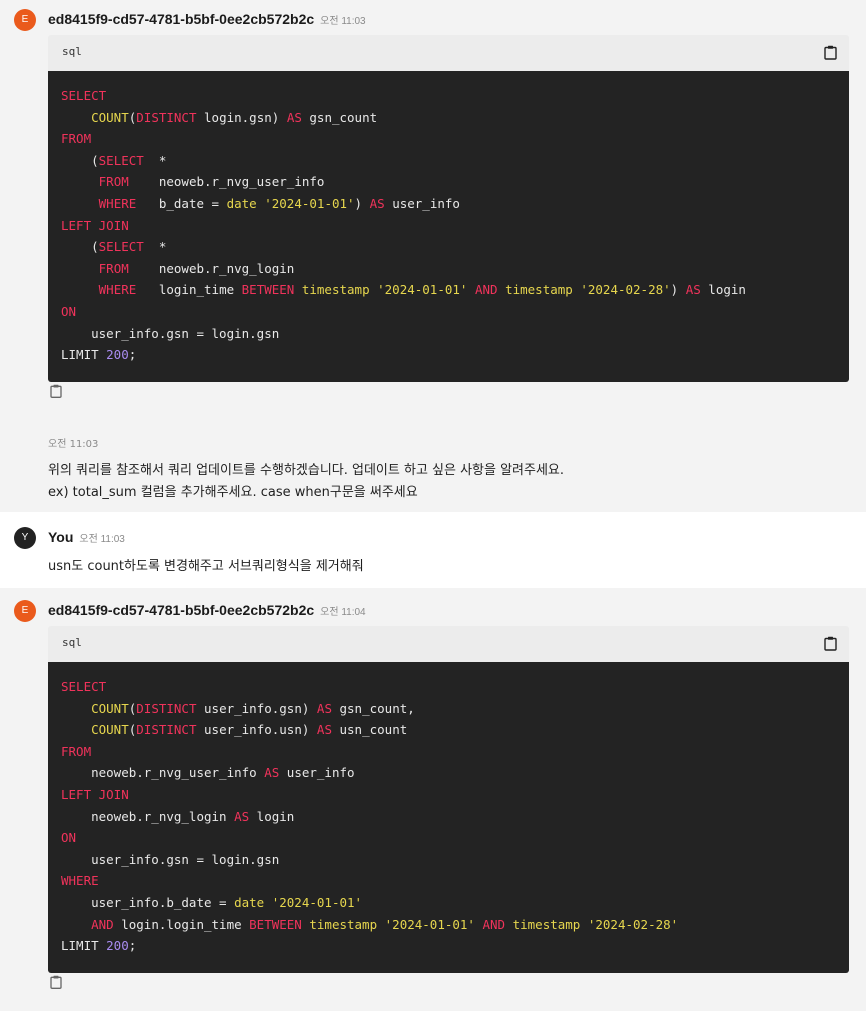  Describe the element at coordinates (132, 355) in the screenshot. I see `code-token: ;` at that location.